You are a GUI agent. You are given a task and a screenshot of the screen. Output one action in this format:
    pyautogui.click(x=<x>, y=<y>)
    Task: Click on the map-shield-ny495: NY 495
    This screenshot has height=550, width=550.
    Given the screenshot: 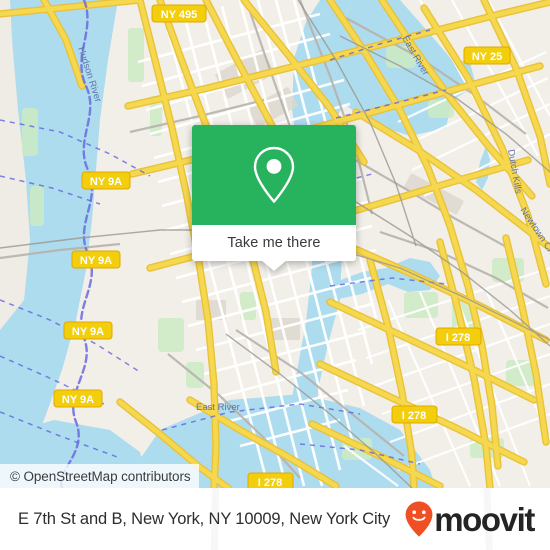 What is the action you would take?
    pyautogui.click(x=179, y=13)
    